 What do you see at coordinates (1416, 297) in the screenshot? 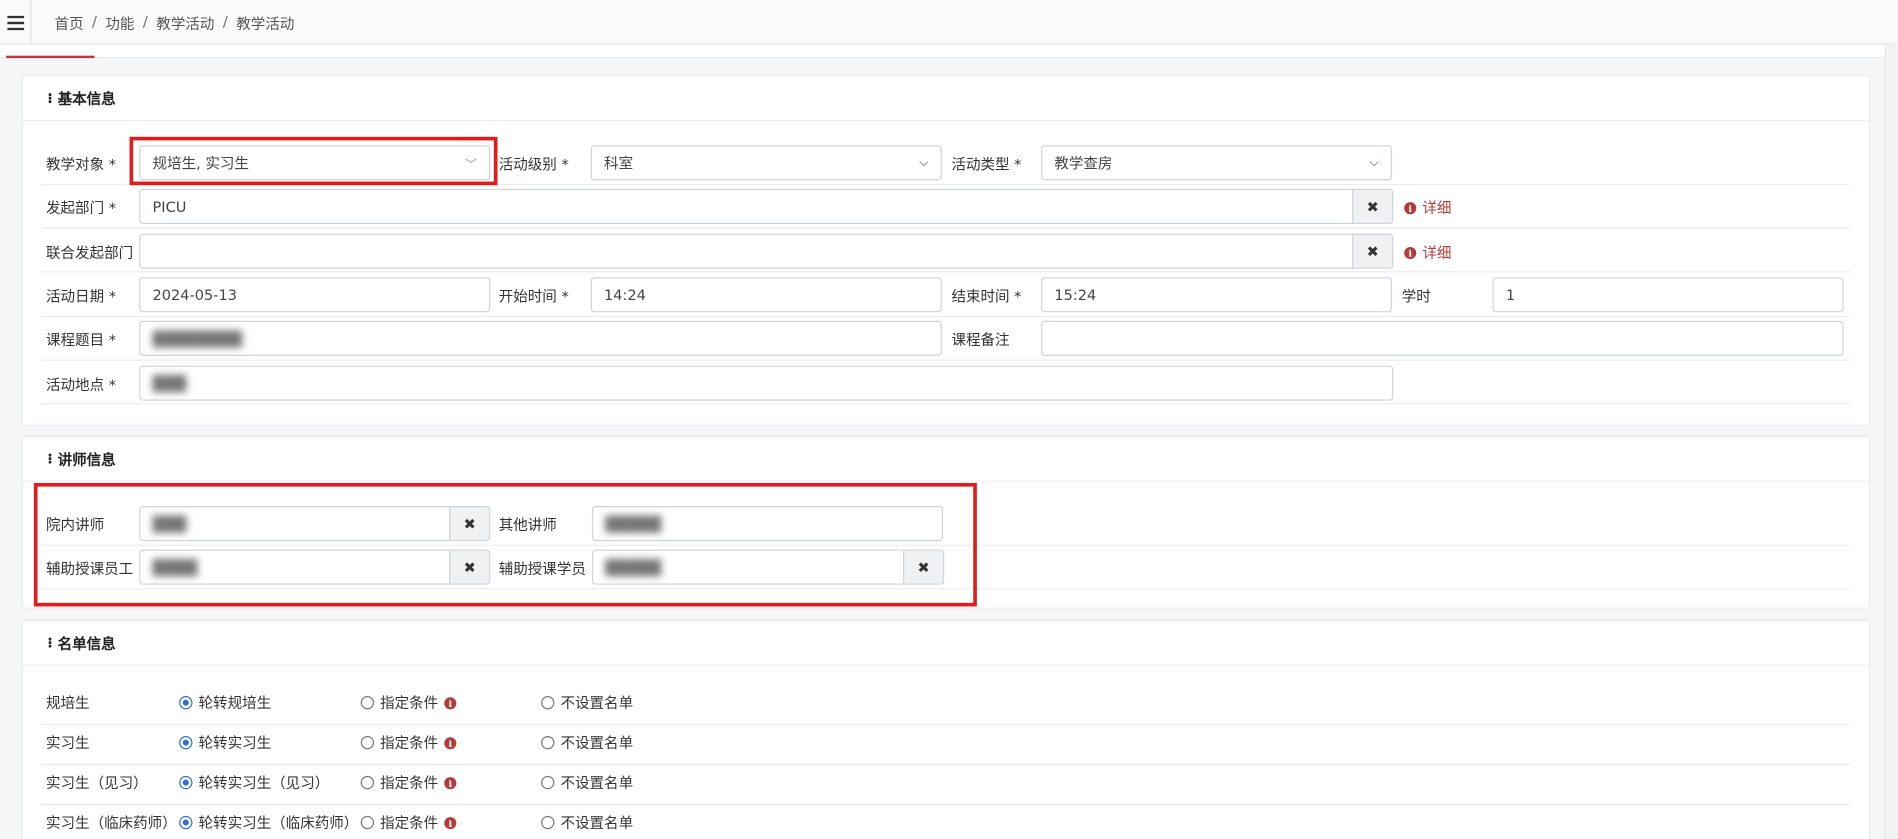
I see `hours-label: 学时` at bounding box center [1416, 297].